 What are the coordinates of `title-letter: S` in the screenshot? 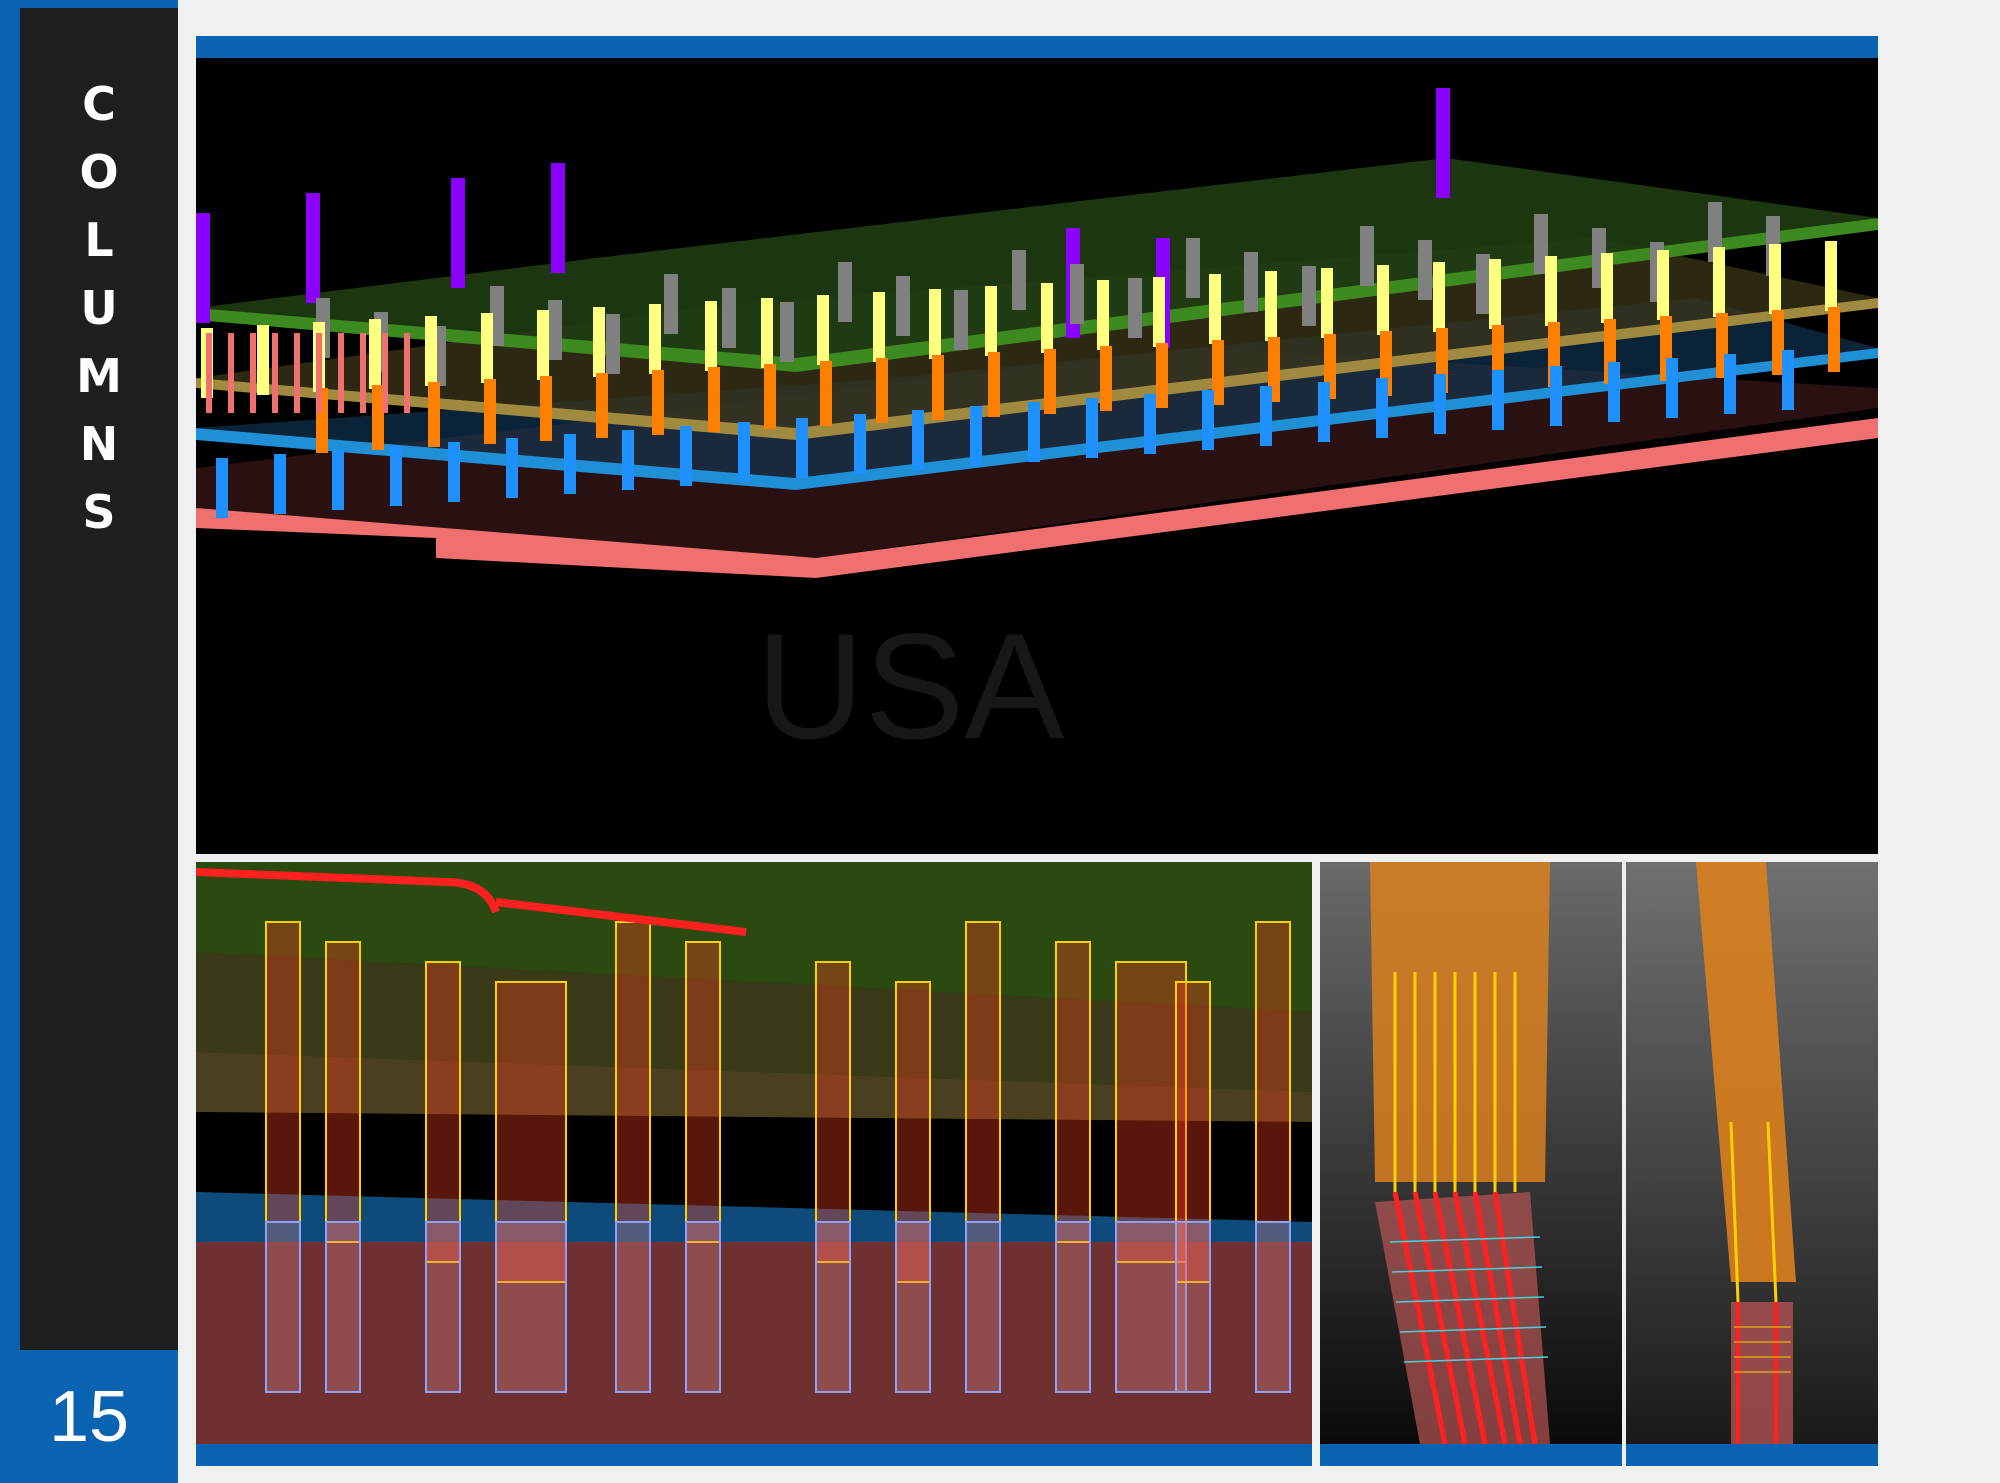 It's located at (99, 512).